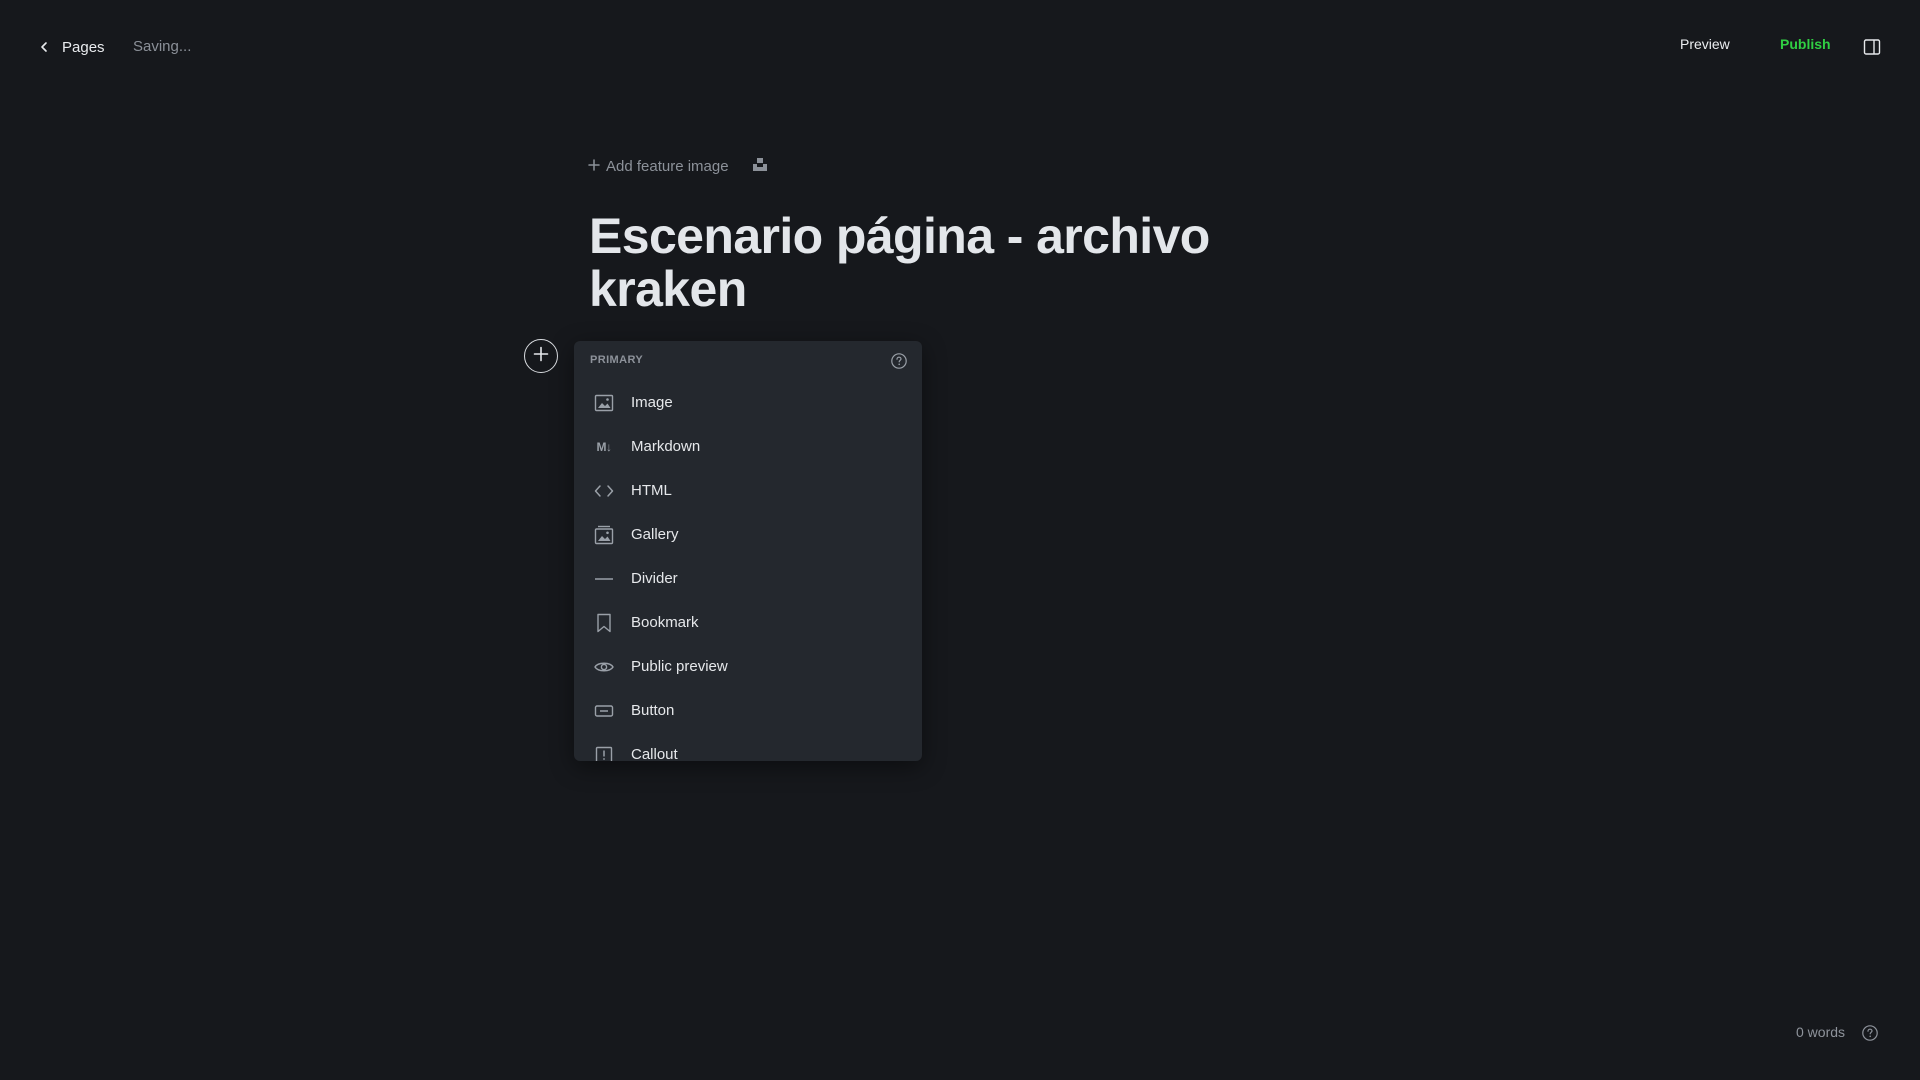  What do you see at coordinates (604, 491) in the screenshot?
I see `code-icon` at bounding box center [604, 491].